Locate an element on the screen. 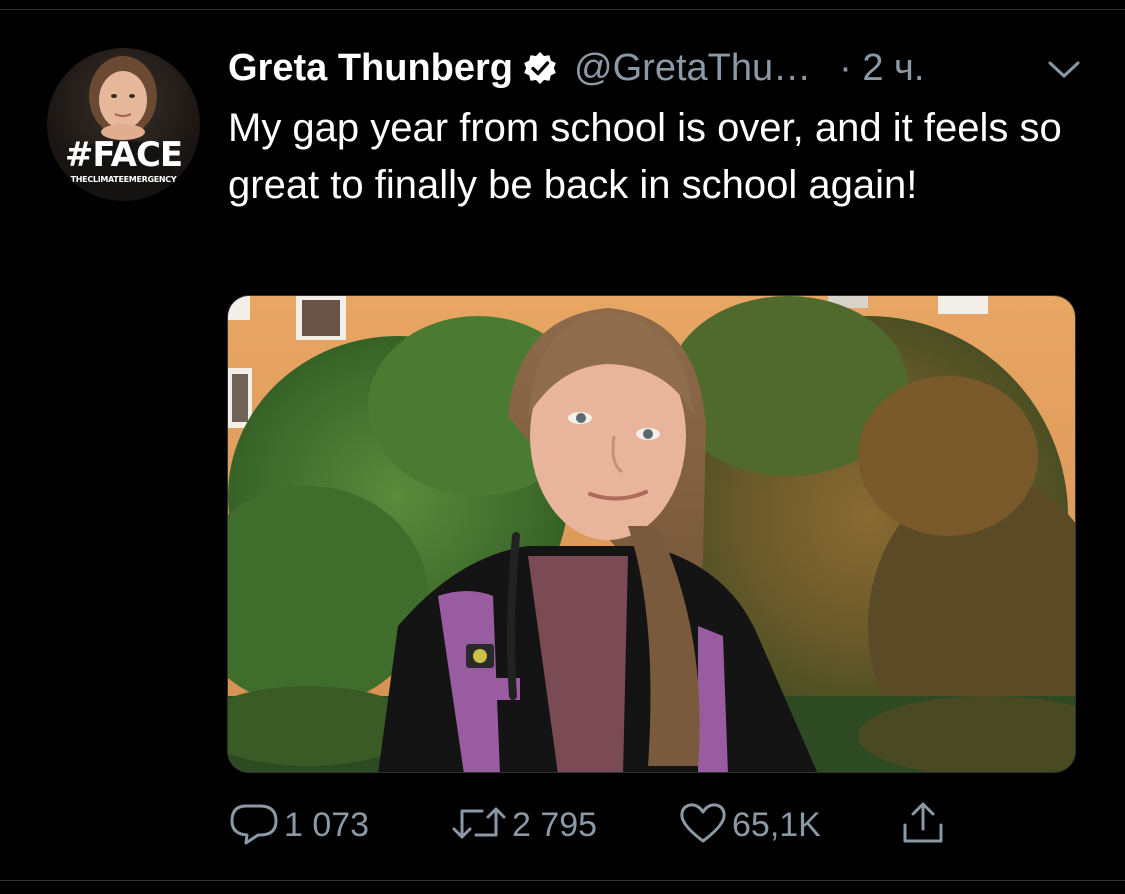  like-count: 65,1K is located at coordinates (776, 824).